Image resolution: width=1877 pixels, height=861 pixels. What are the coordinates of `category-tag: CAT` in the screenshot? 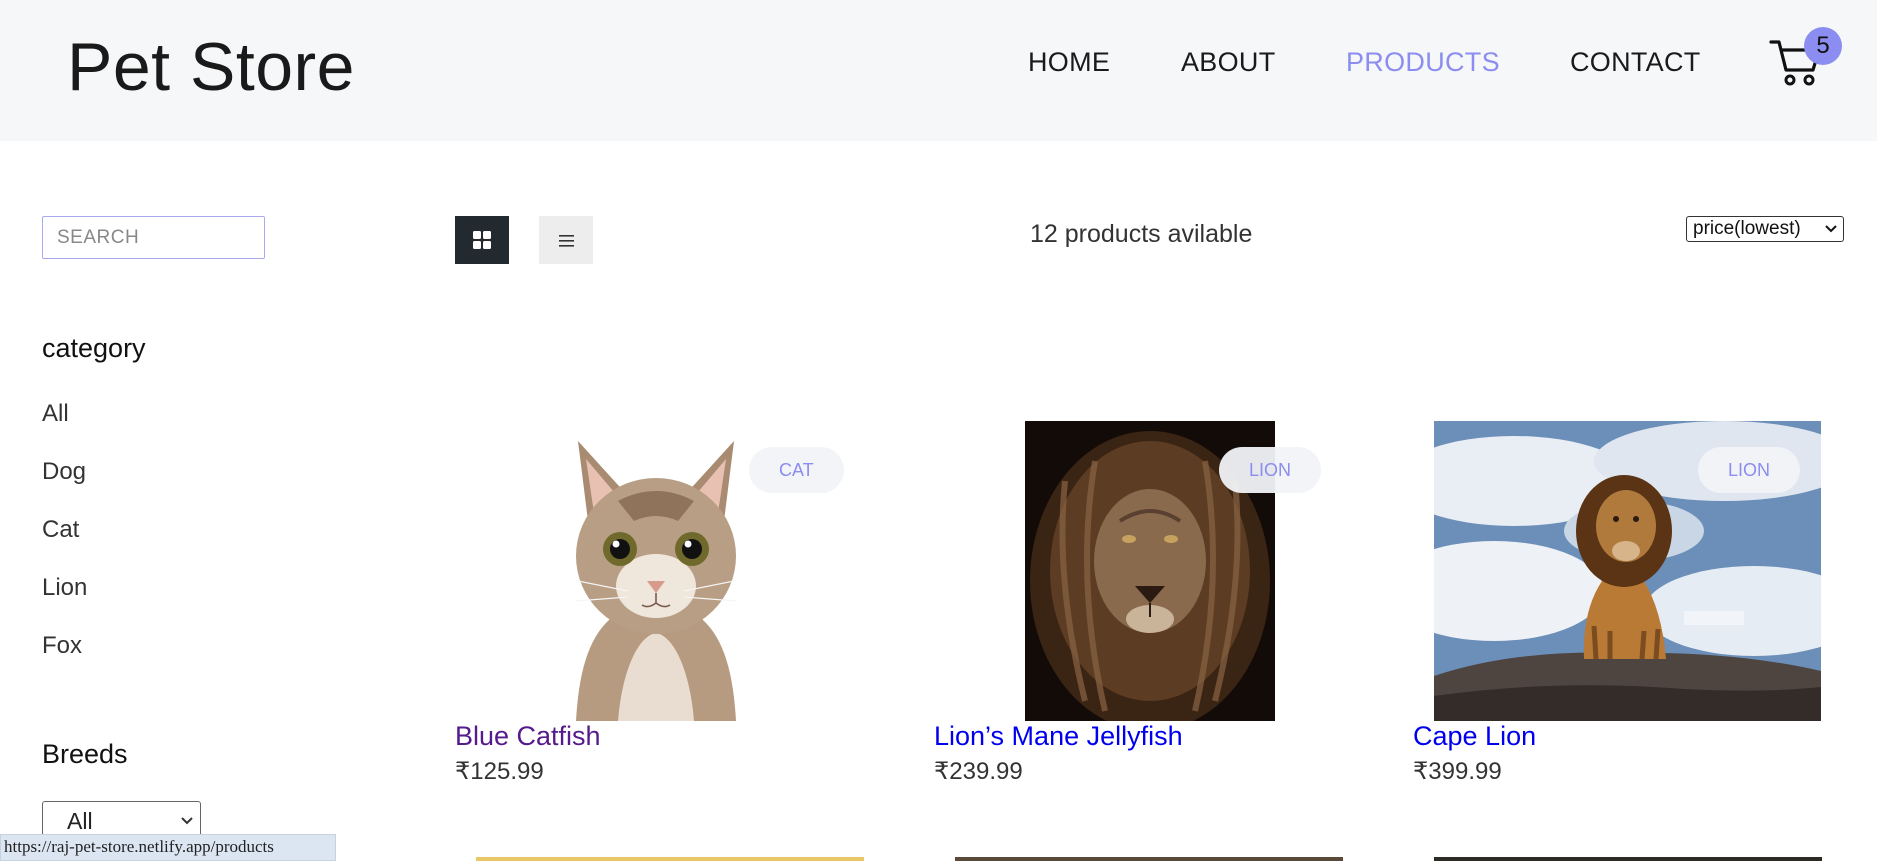 It's located at (796, 470).